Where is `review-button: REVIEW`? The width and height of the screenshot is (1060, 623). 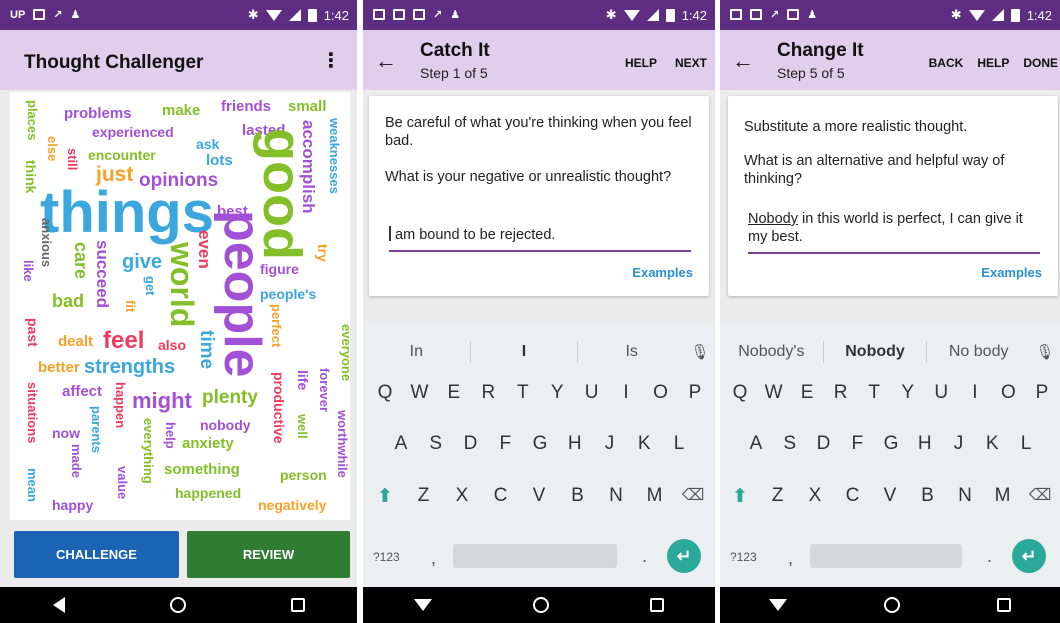
review-button: REVIEW is located at coordinates (268, 554).